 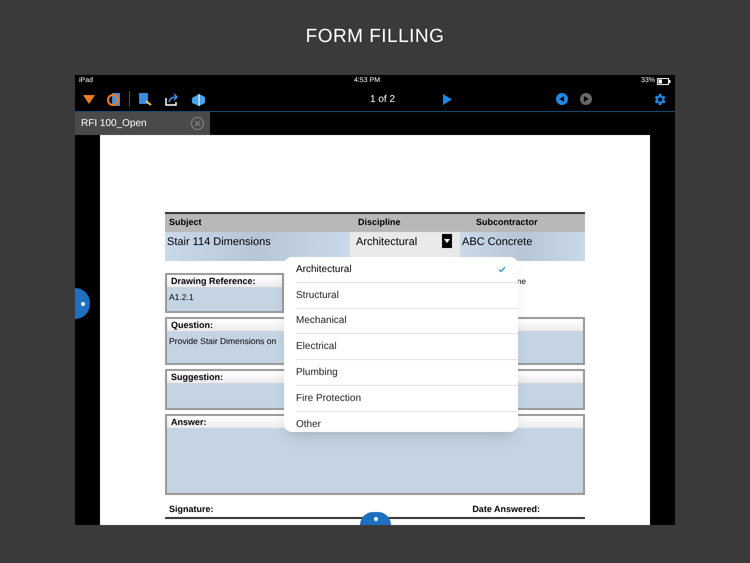 What do you see at coordinates (562, 99) in the screenshot?
I see `previous-icon` at bounding box center [562, 99].